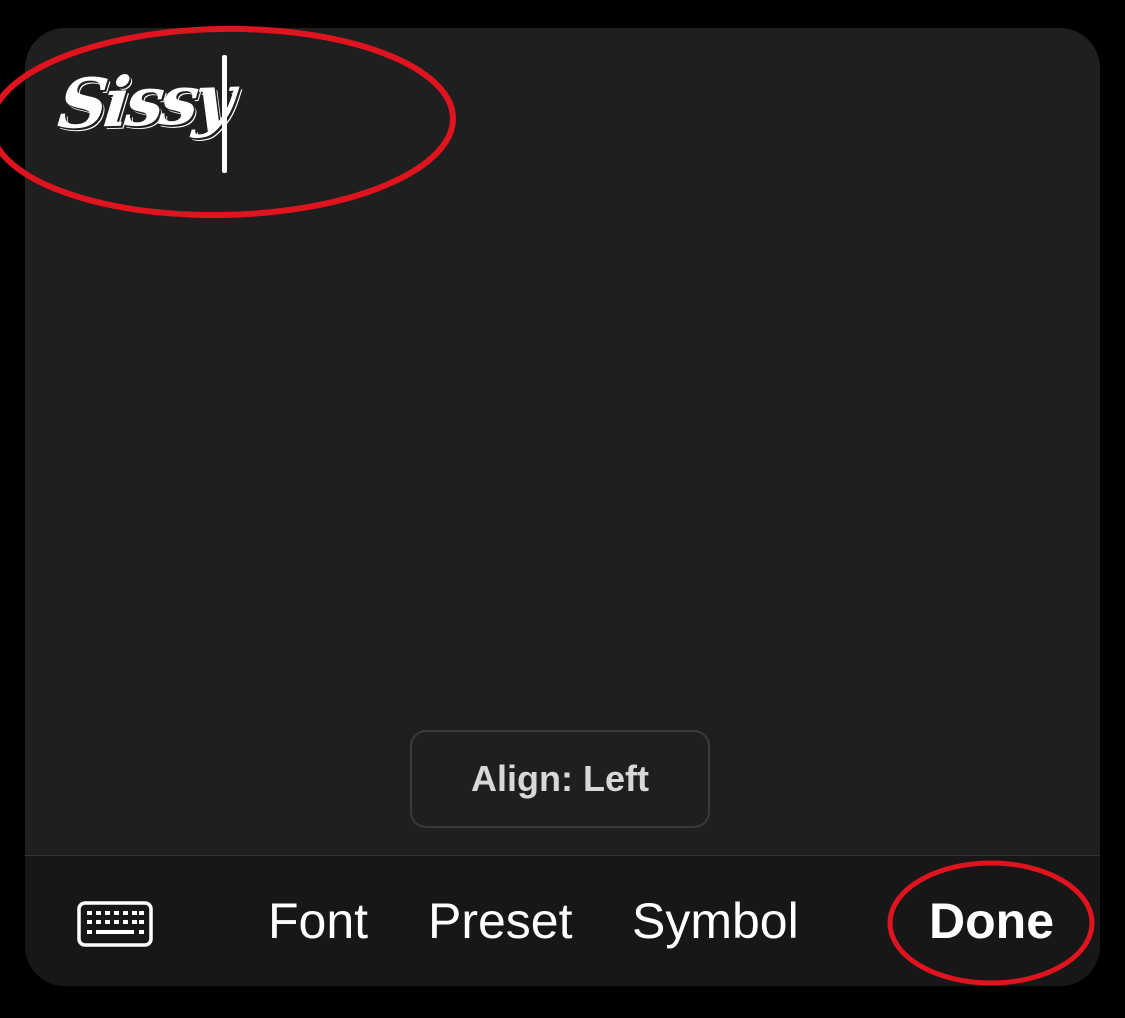 This screenshot has width=1125, height=1018. I want to click on symbol-button: Symbol, so click(715, 921).